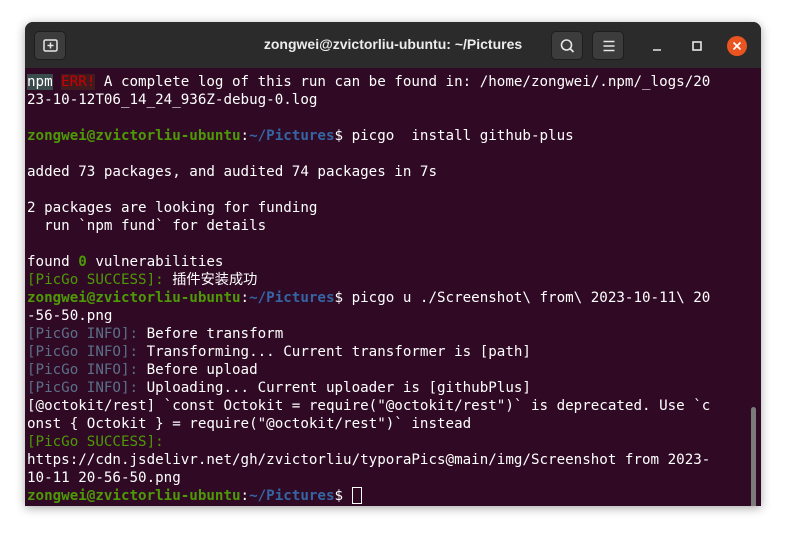 The height and width of the screenshot is (533, 786). I want to click on hamburger-menu-icon, so click(609, 46).